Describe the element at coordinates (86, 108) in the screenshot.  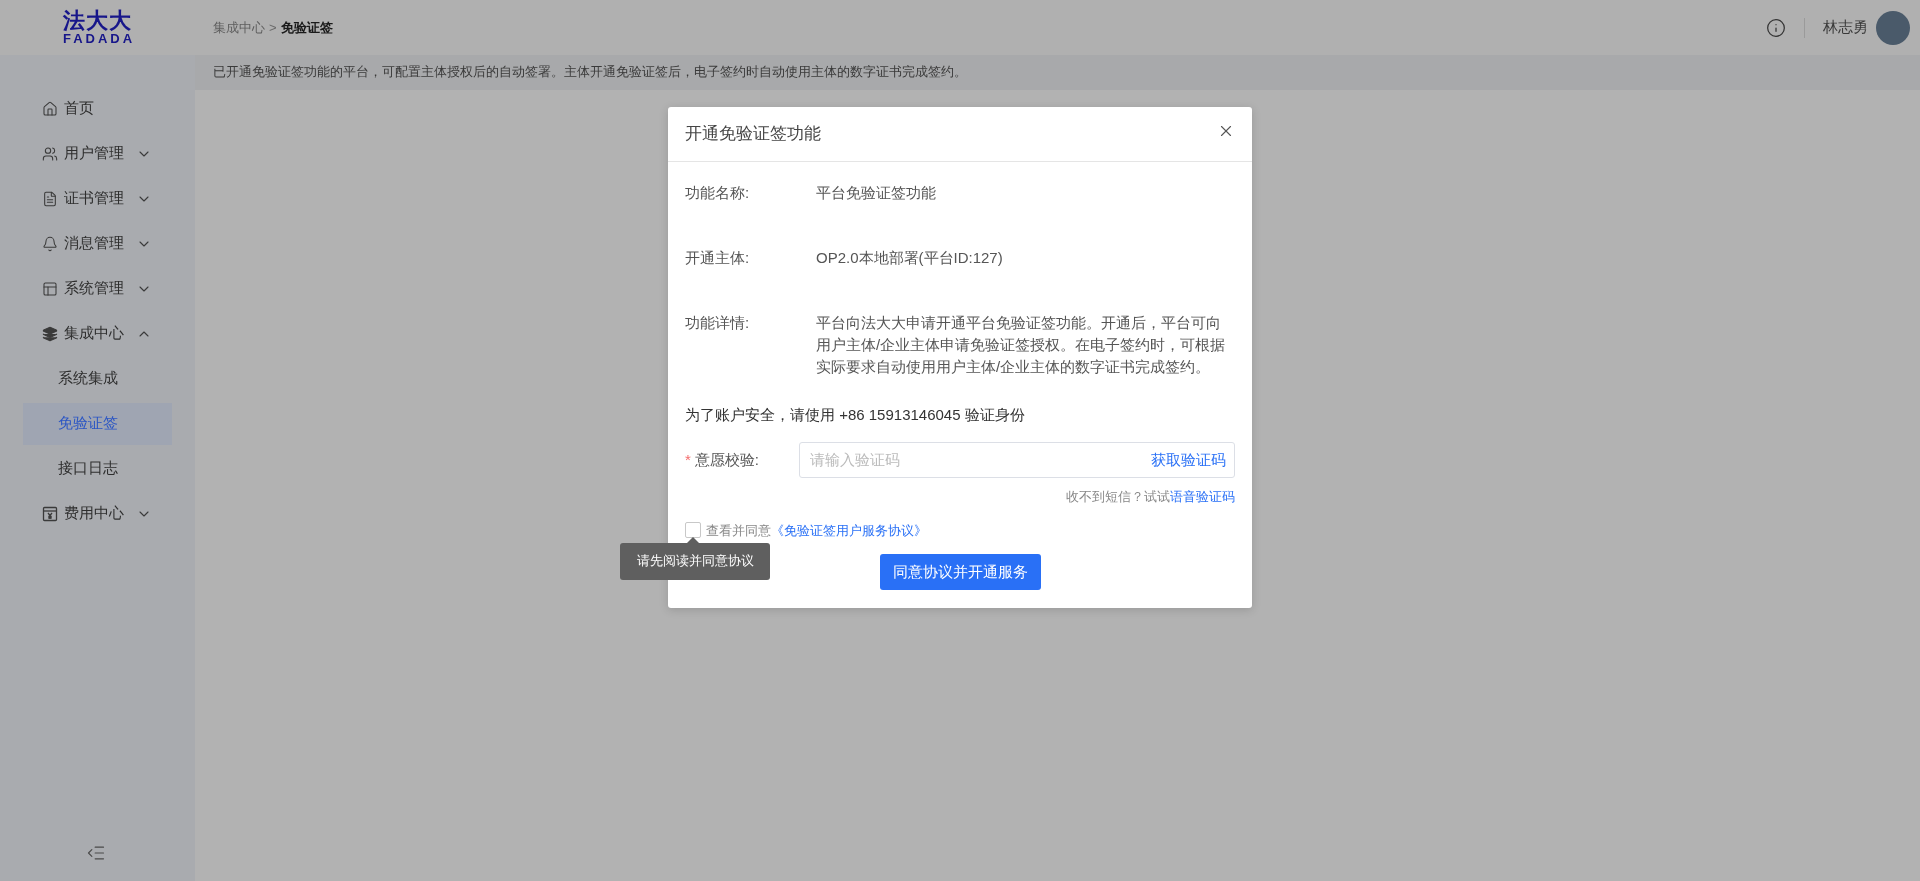
I see `nav-item: 首页` at that location.